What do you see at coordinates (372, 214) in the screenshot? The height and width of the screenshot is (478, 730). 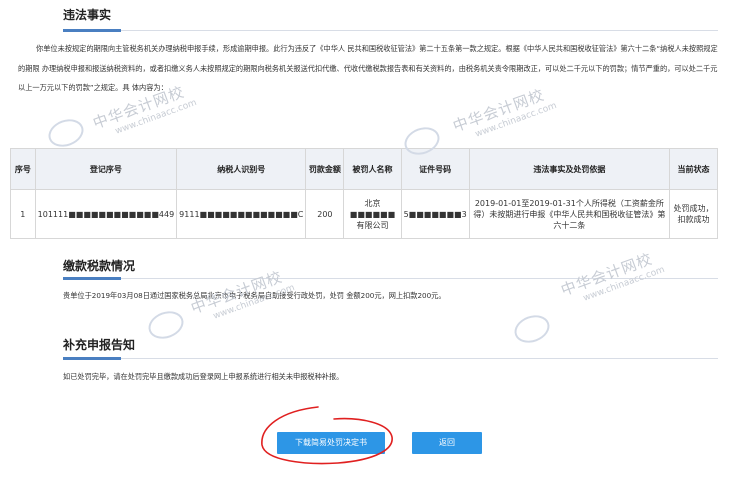 I see `cell-penalized-name: 北京■■■■■■有限公司` at bounding box center [372, 214].